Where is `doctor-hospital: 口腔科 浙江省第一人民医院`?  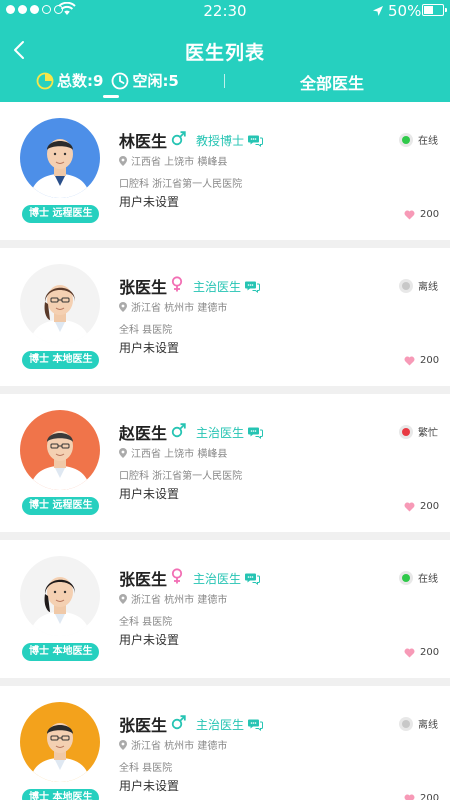
doctor-hospital: 口腔科 浙江省第一人民医院 is located at coordinates (181, 184).